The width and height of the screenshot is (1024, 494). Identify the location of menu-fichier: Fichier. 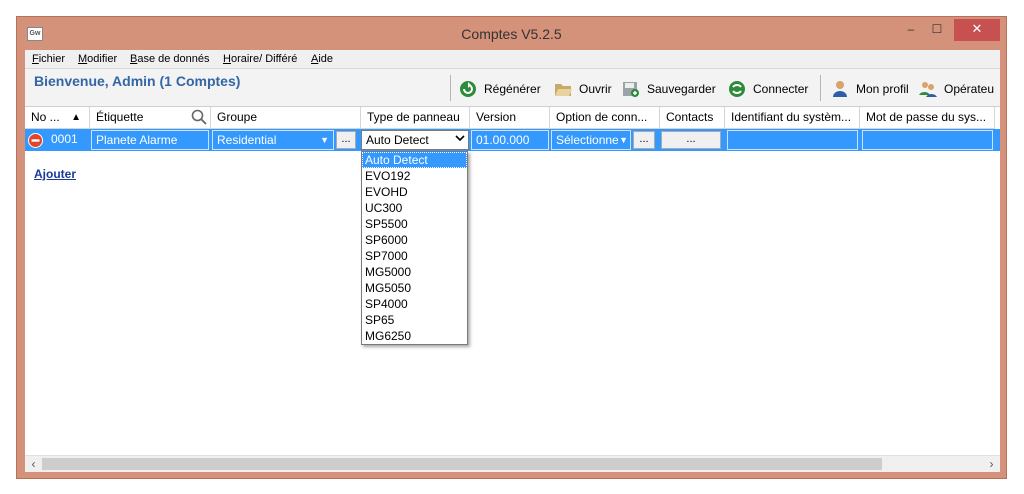
(48, 59).